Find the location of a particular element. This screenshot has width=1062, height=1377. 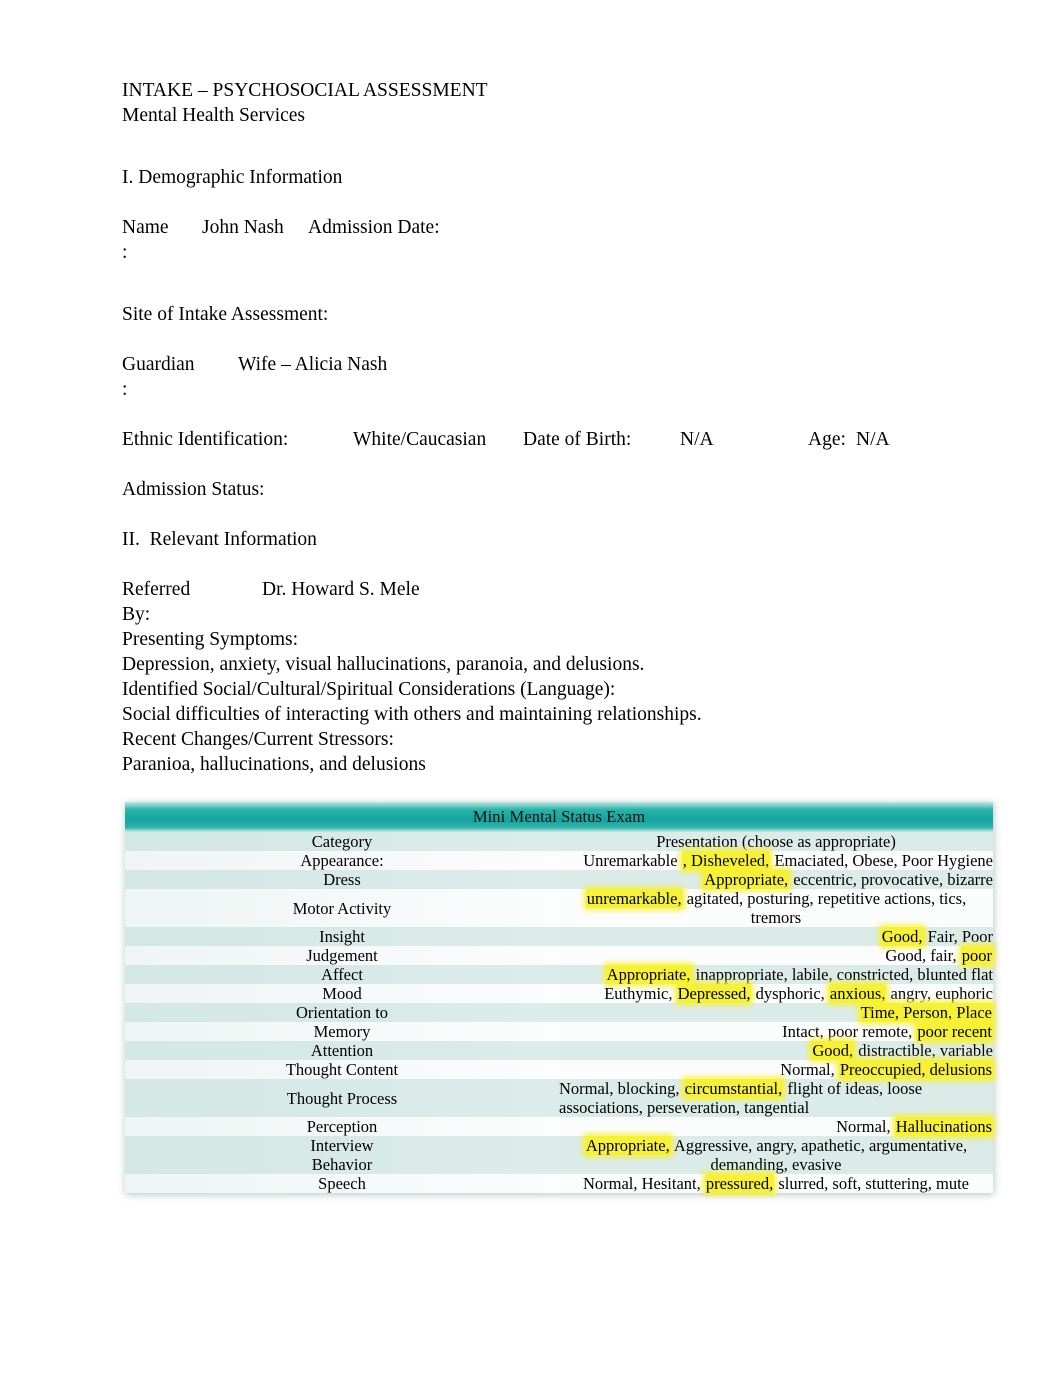

document-title-line1: INTAKE – PSYCHOSOCIAL ASSESSMENT is located at coordinates (305, 90).